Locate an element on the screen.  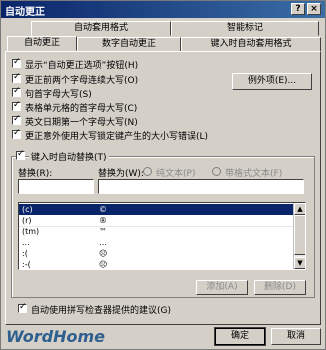
scroll-thumb is located at coordinates (299, 235).